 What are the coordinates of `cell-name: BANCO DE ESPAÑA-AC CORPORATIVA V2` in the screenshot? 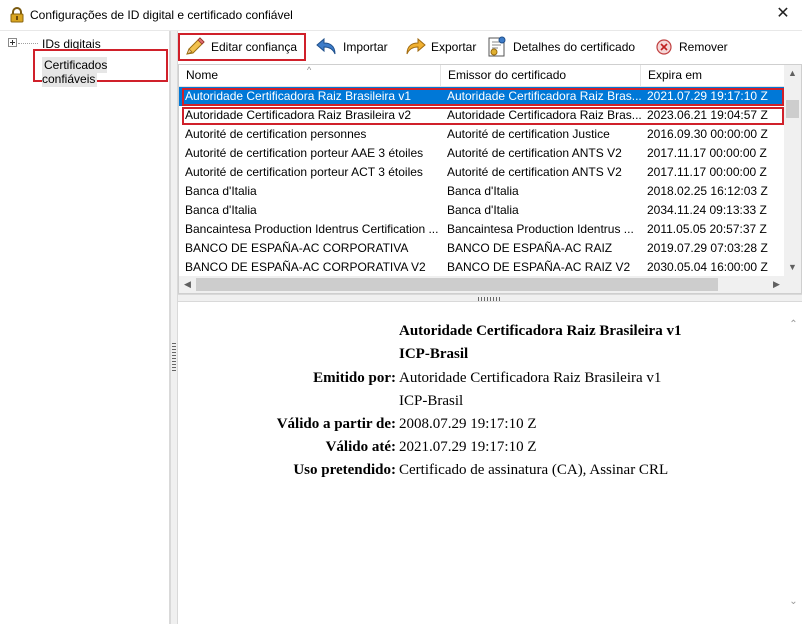 It's located at (305, 267).